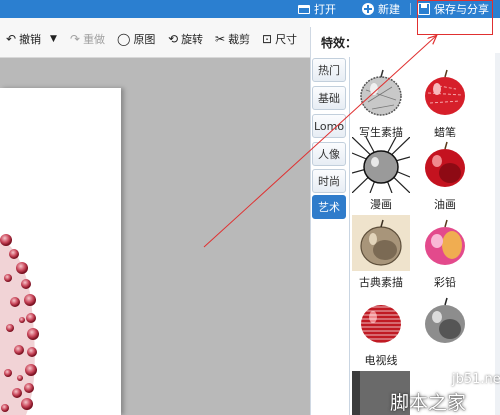  What do you see at coordinates (476, 379) in the screenshot?
I see `watermark-site: jb51.net` at bounding box center [476, 379].